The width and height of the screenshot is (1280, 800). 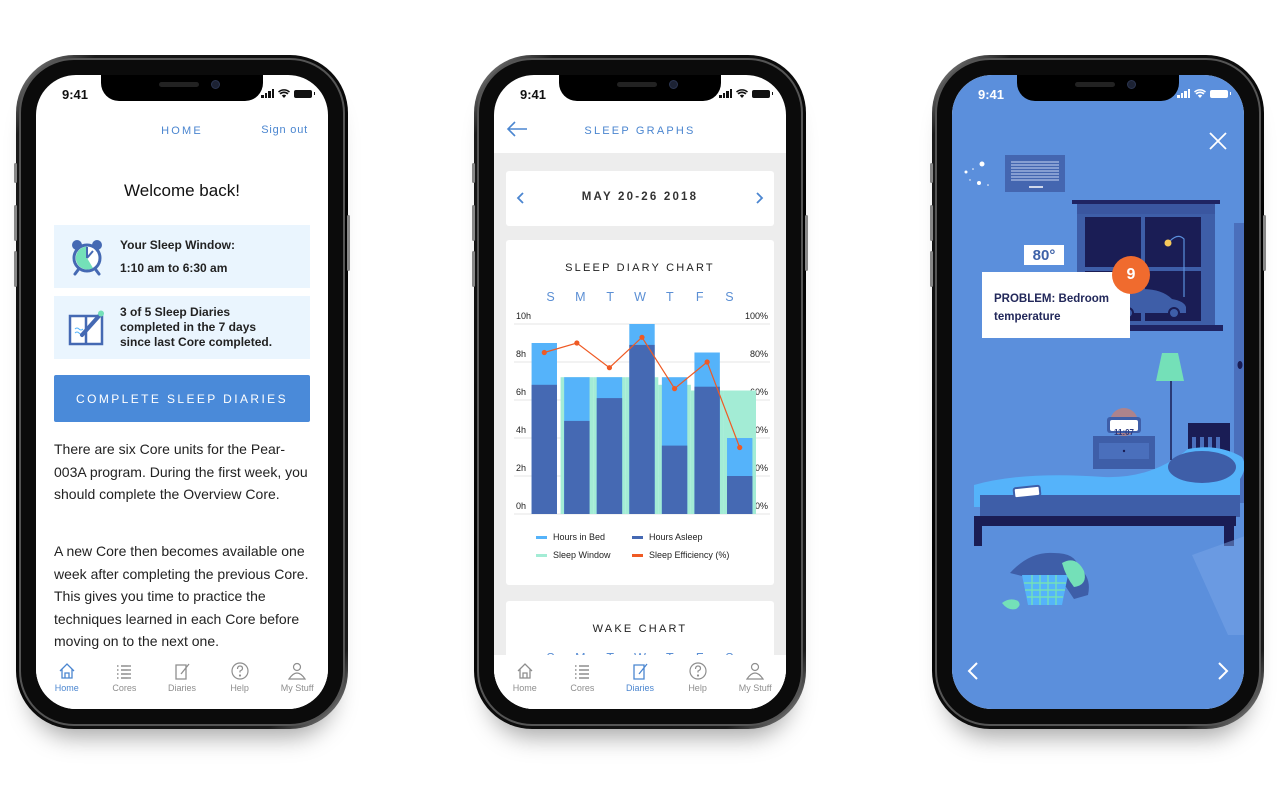 What do you see at coordinates (640, 197) in the screenshot?
I see `week-label: MAY 20-26 2018` at bounding box center [640, 197].